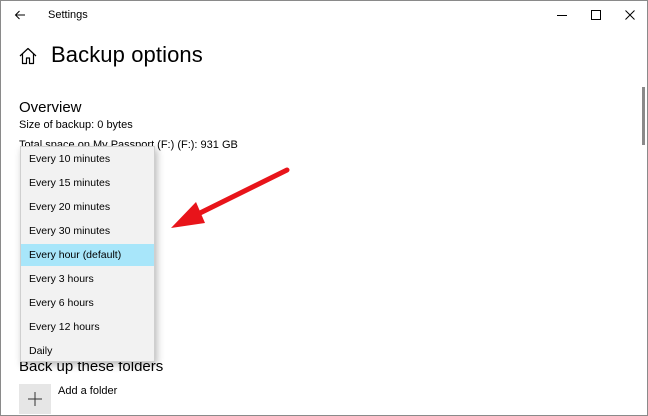 The width and height of the screenshot is (648, 416). What do you see at coordinates (68, 15) in the screenshot?
I see `app-title: Settings` at bounding box center [68, 15].